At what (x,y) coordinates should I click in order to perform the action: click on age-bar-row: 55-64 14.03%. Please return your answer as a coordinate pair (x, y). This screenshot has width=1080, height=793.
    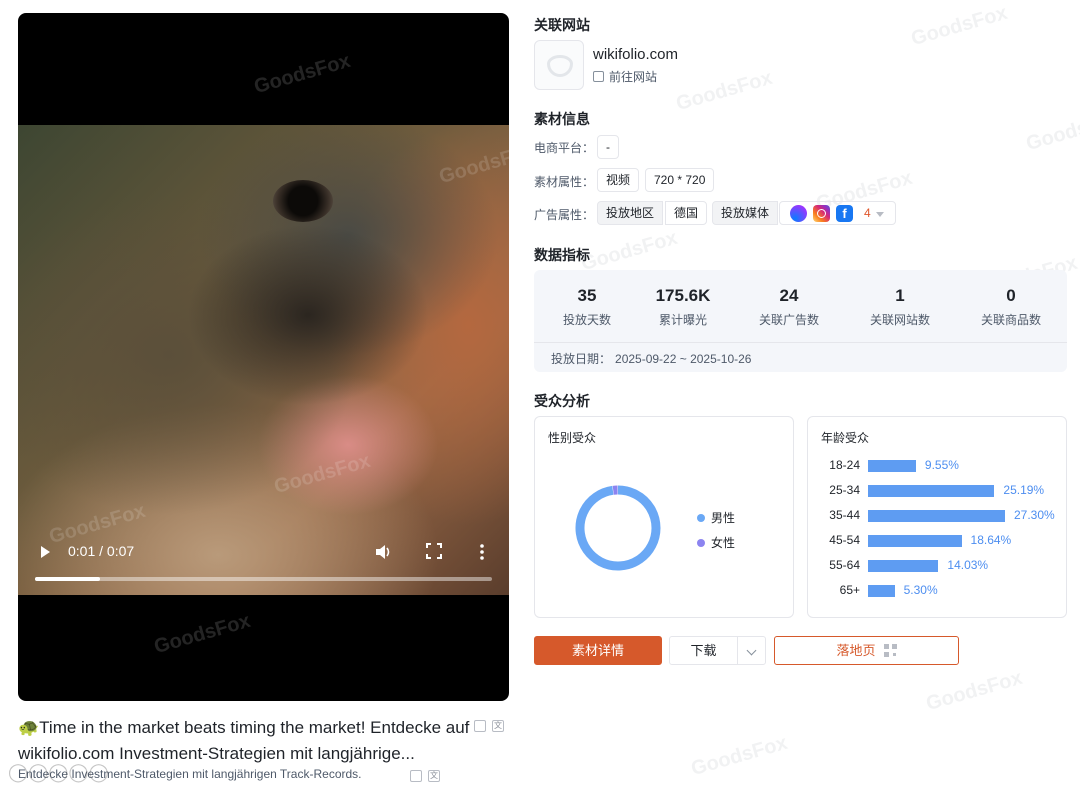
    Looking at the image, I should click on (938, 565).